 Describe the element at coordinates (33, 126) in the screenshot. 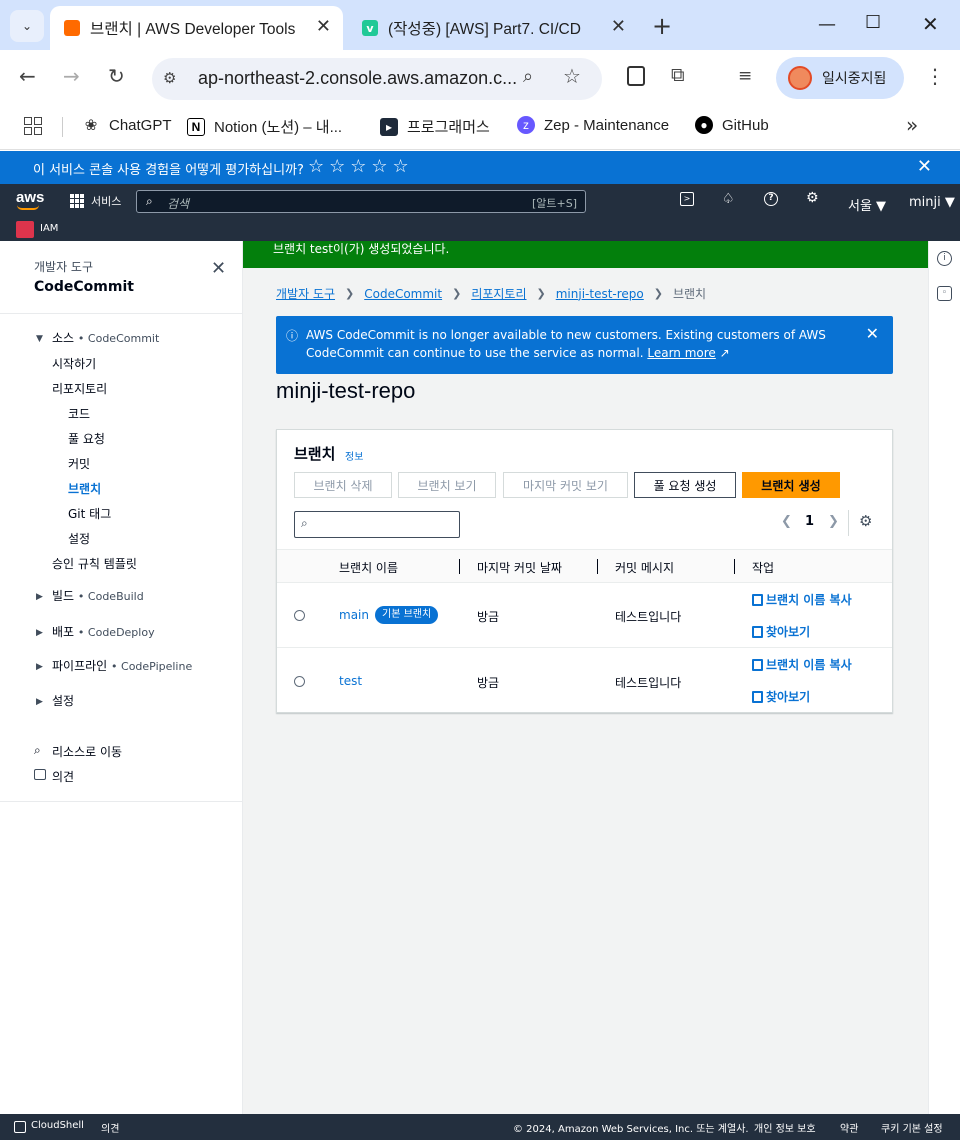

I see `apps-grid-icon` at that location.